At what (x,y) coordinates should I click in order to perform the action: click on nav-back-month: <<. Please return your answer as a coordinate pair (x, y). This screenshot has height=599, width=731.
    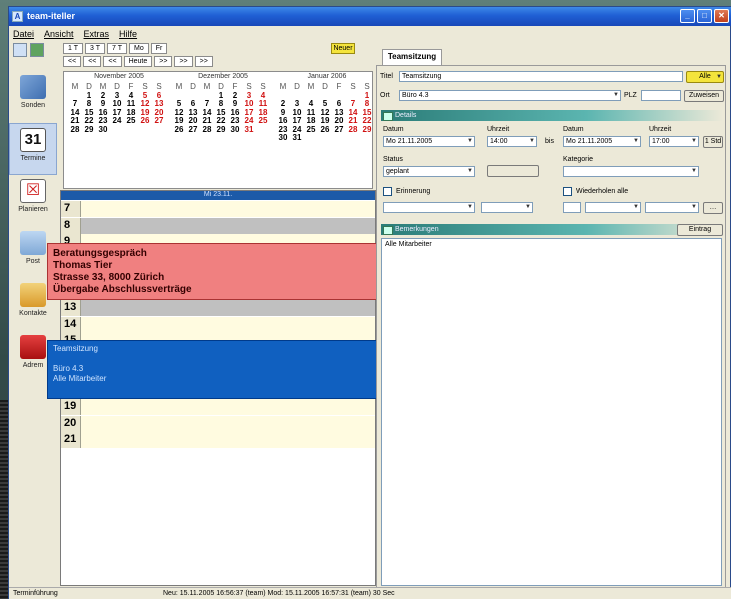
    Looking at the image, I should click on (72, 61).